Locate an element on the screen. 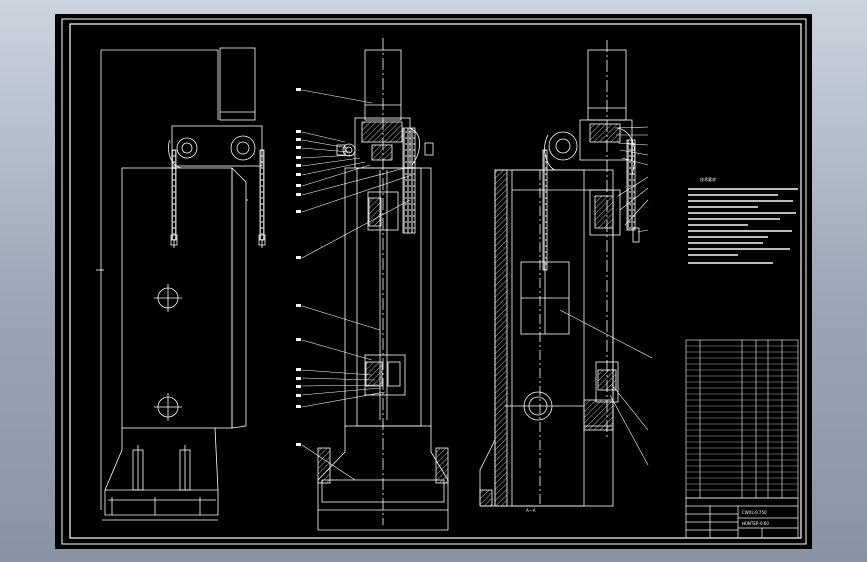 This screenshot has height=562, width=867. section-label: A—A is located at coordinates (531, 510).